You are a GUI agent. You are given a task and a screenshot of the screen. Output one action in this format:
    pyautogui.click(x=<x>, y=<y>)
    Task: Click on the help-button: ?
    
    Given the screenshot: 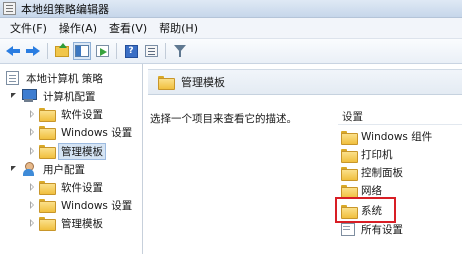 What is the action you would take?
    pyautogui.click(x=131, y=51)
    